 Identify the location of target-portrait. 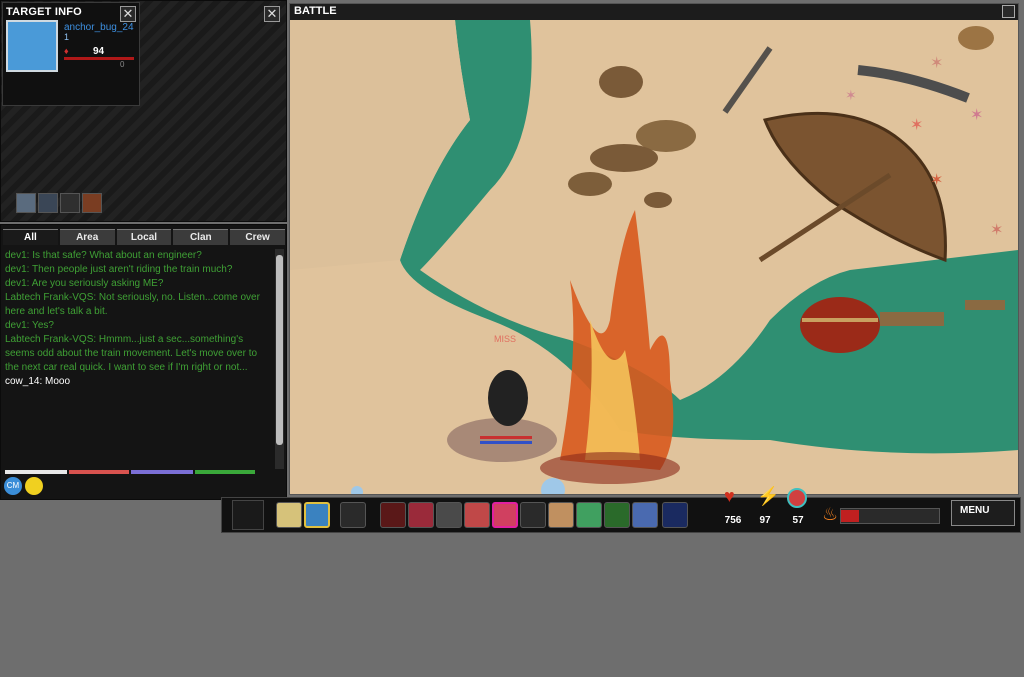
(32, 46).